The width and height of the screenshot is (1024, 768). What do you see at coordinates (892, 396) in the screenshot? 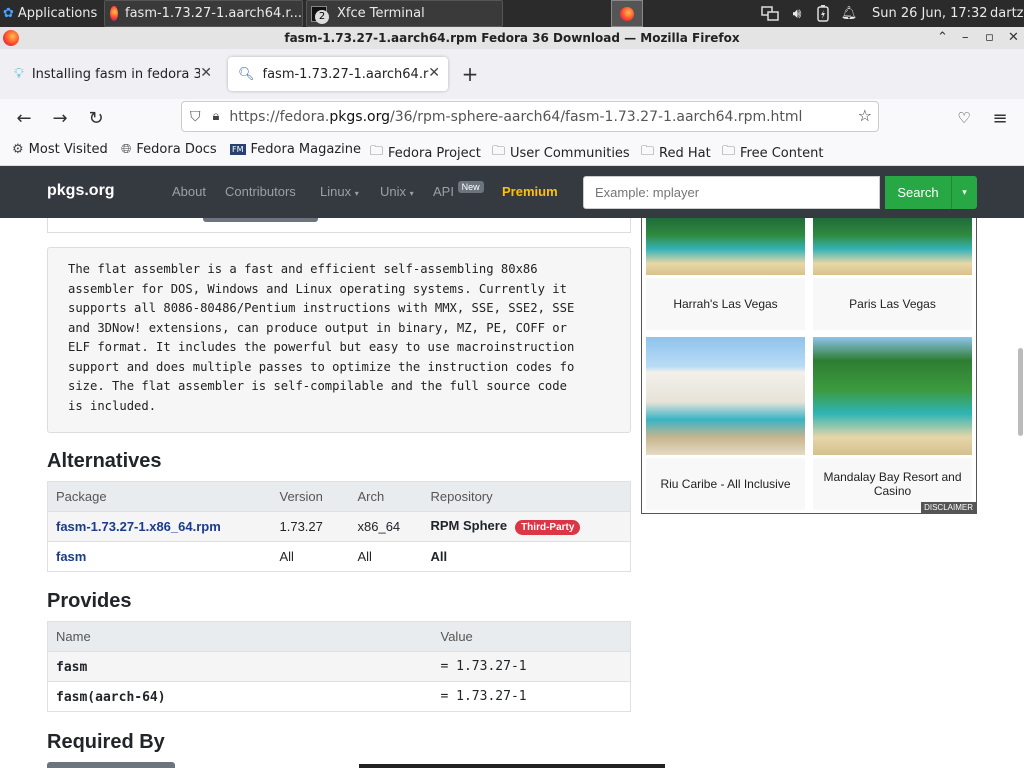
I see `ad-image-mandalay-bay` at bounding box center [892, 396].